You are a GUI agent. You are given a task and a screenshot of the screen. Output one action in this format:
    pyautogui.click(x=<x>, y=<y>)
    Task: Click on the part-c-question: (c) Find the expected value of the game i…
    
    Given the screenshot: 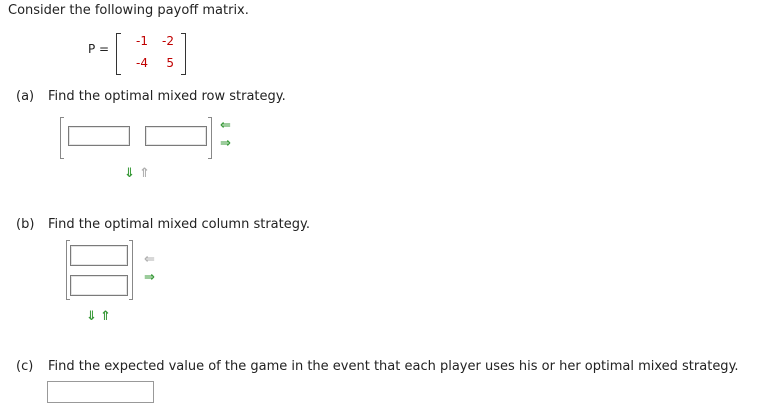 What is the action you would take?
    pyautogui.click(x=377, y=366)
    